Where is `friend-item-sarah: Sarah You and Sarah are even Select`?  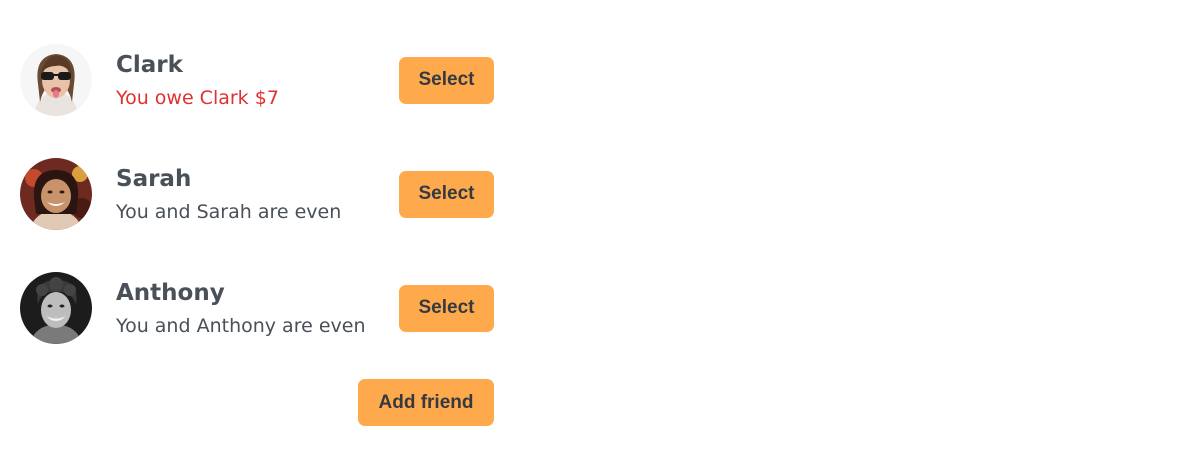 friend-item-sarah: Sarah You and Sarah are even Select is located at coordinates (257, 194).